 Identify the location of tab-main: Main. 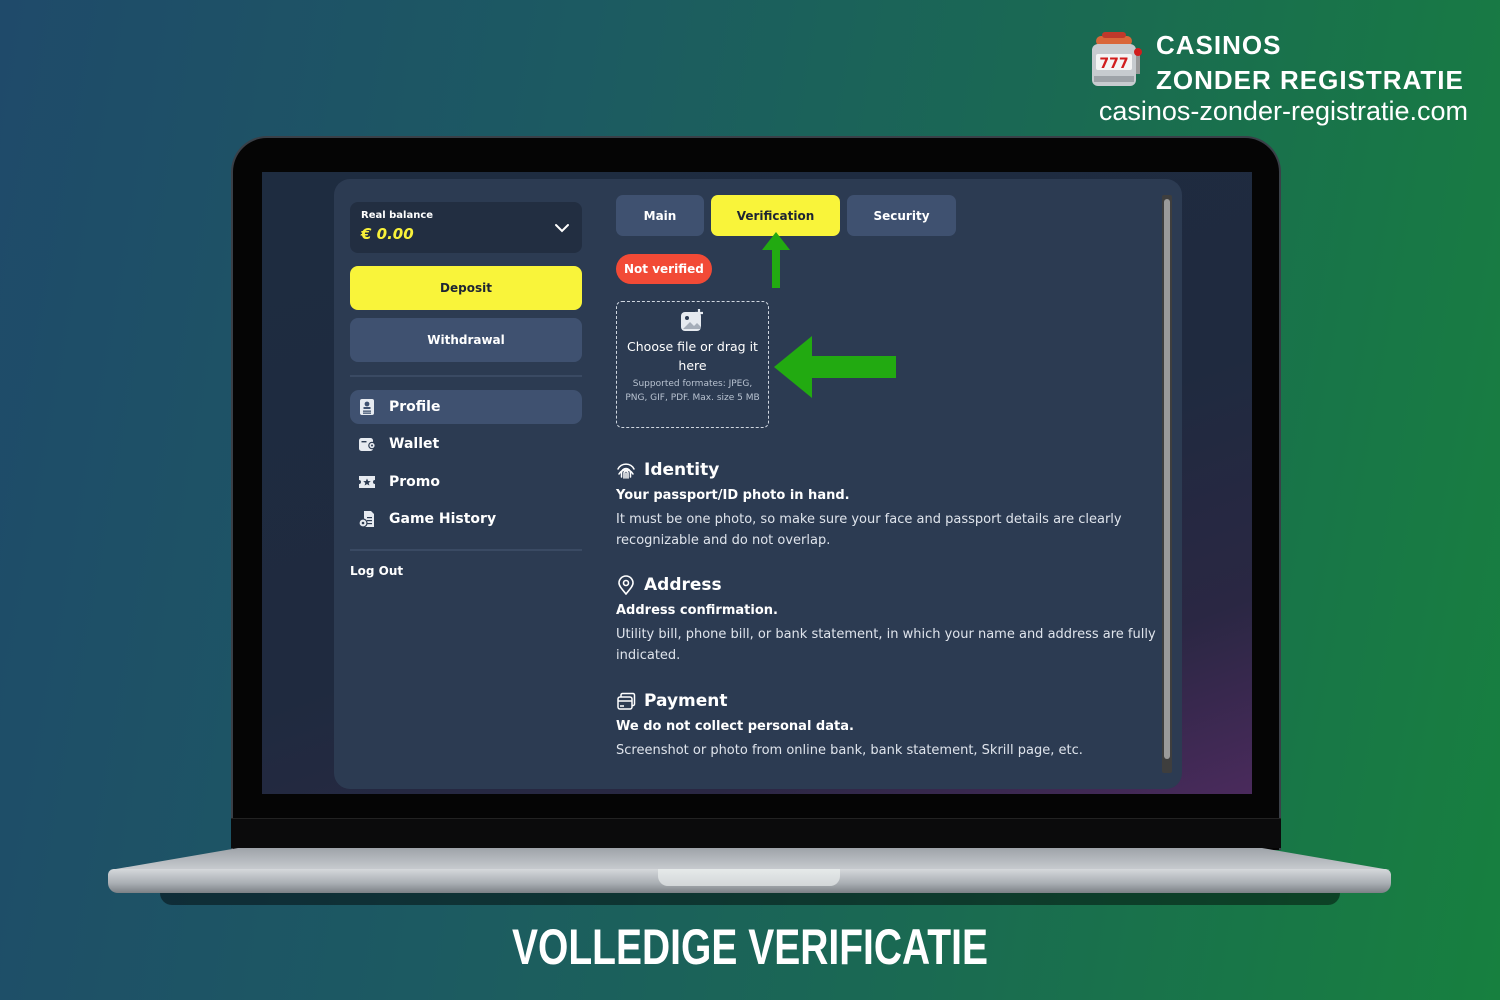
(660, 215).